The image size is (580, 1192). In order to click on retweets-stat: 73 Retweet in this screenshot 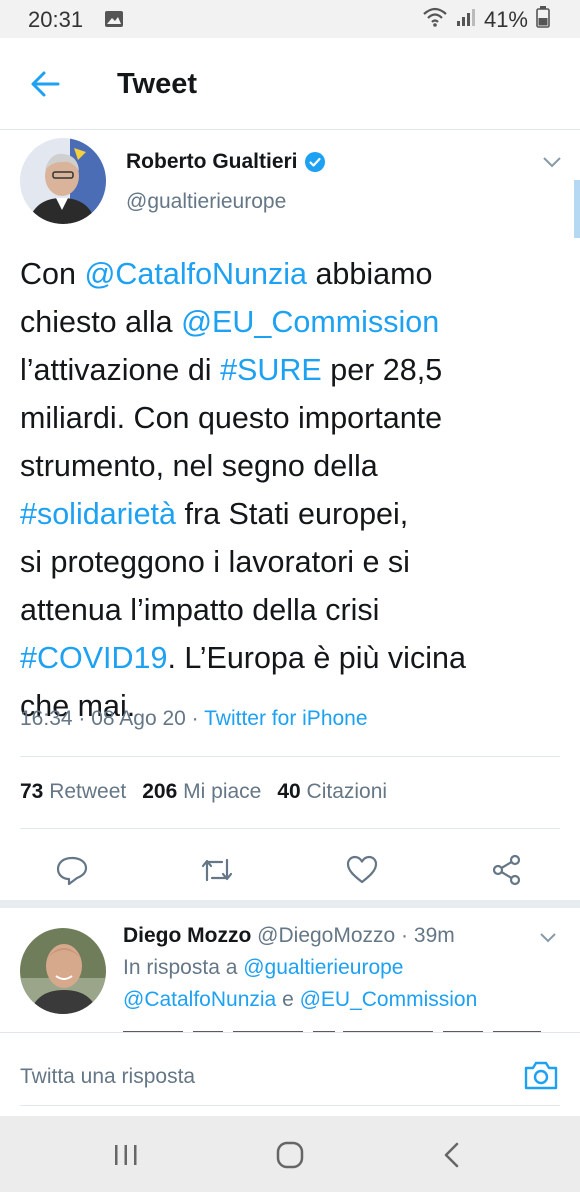, I will do `click(73, 792)`.